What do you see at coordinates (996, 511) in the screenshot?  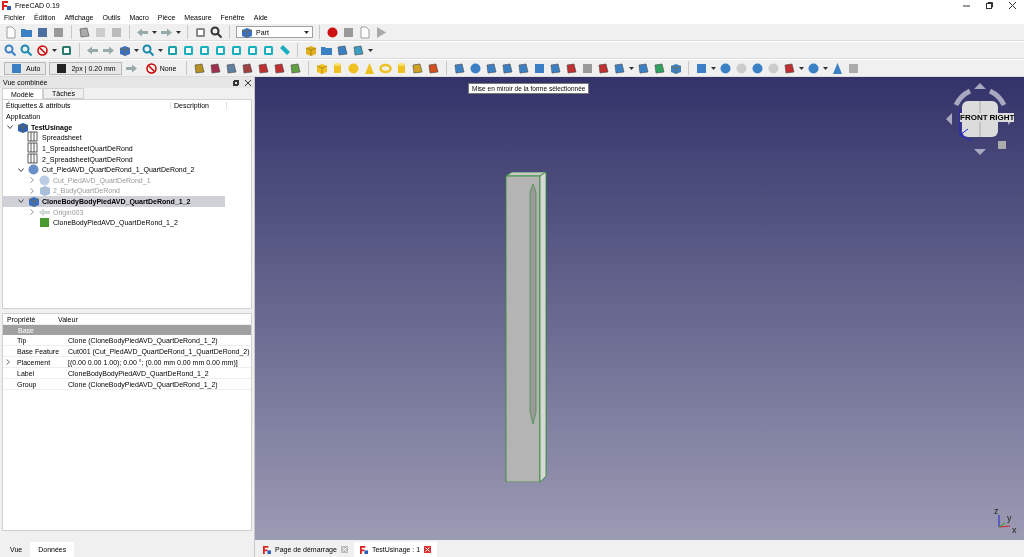 I see `axis-label: z` at bounding box center [996, 511].